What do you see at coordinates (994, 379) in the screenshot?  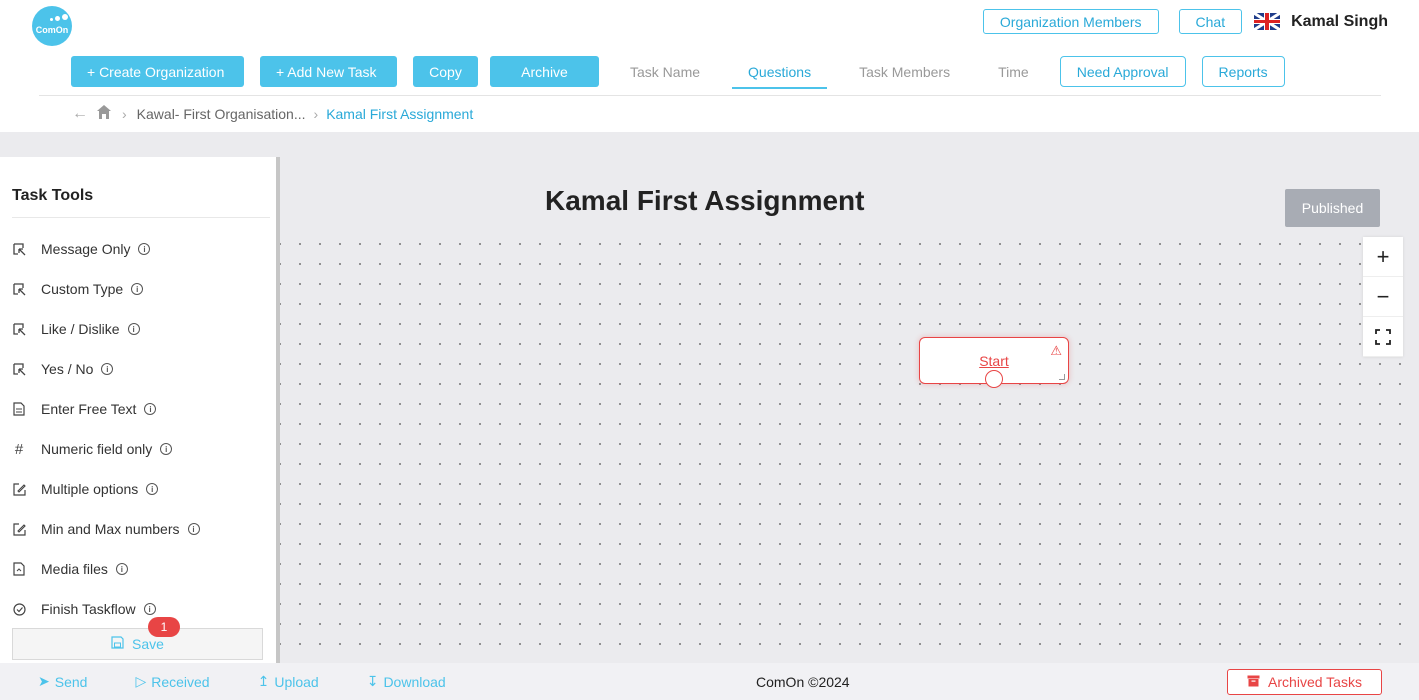 I see `node-connection-handle` at bounding box center [994, 379].